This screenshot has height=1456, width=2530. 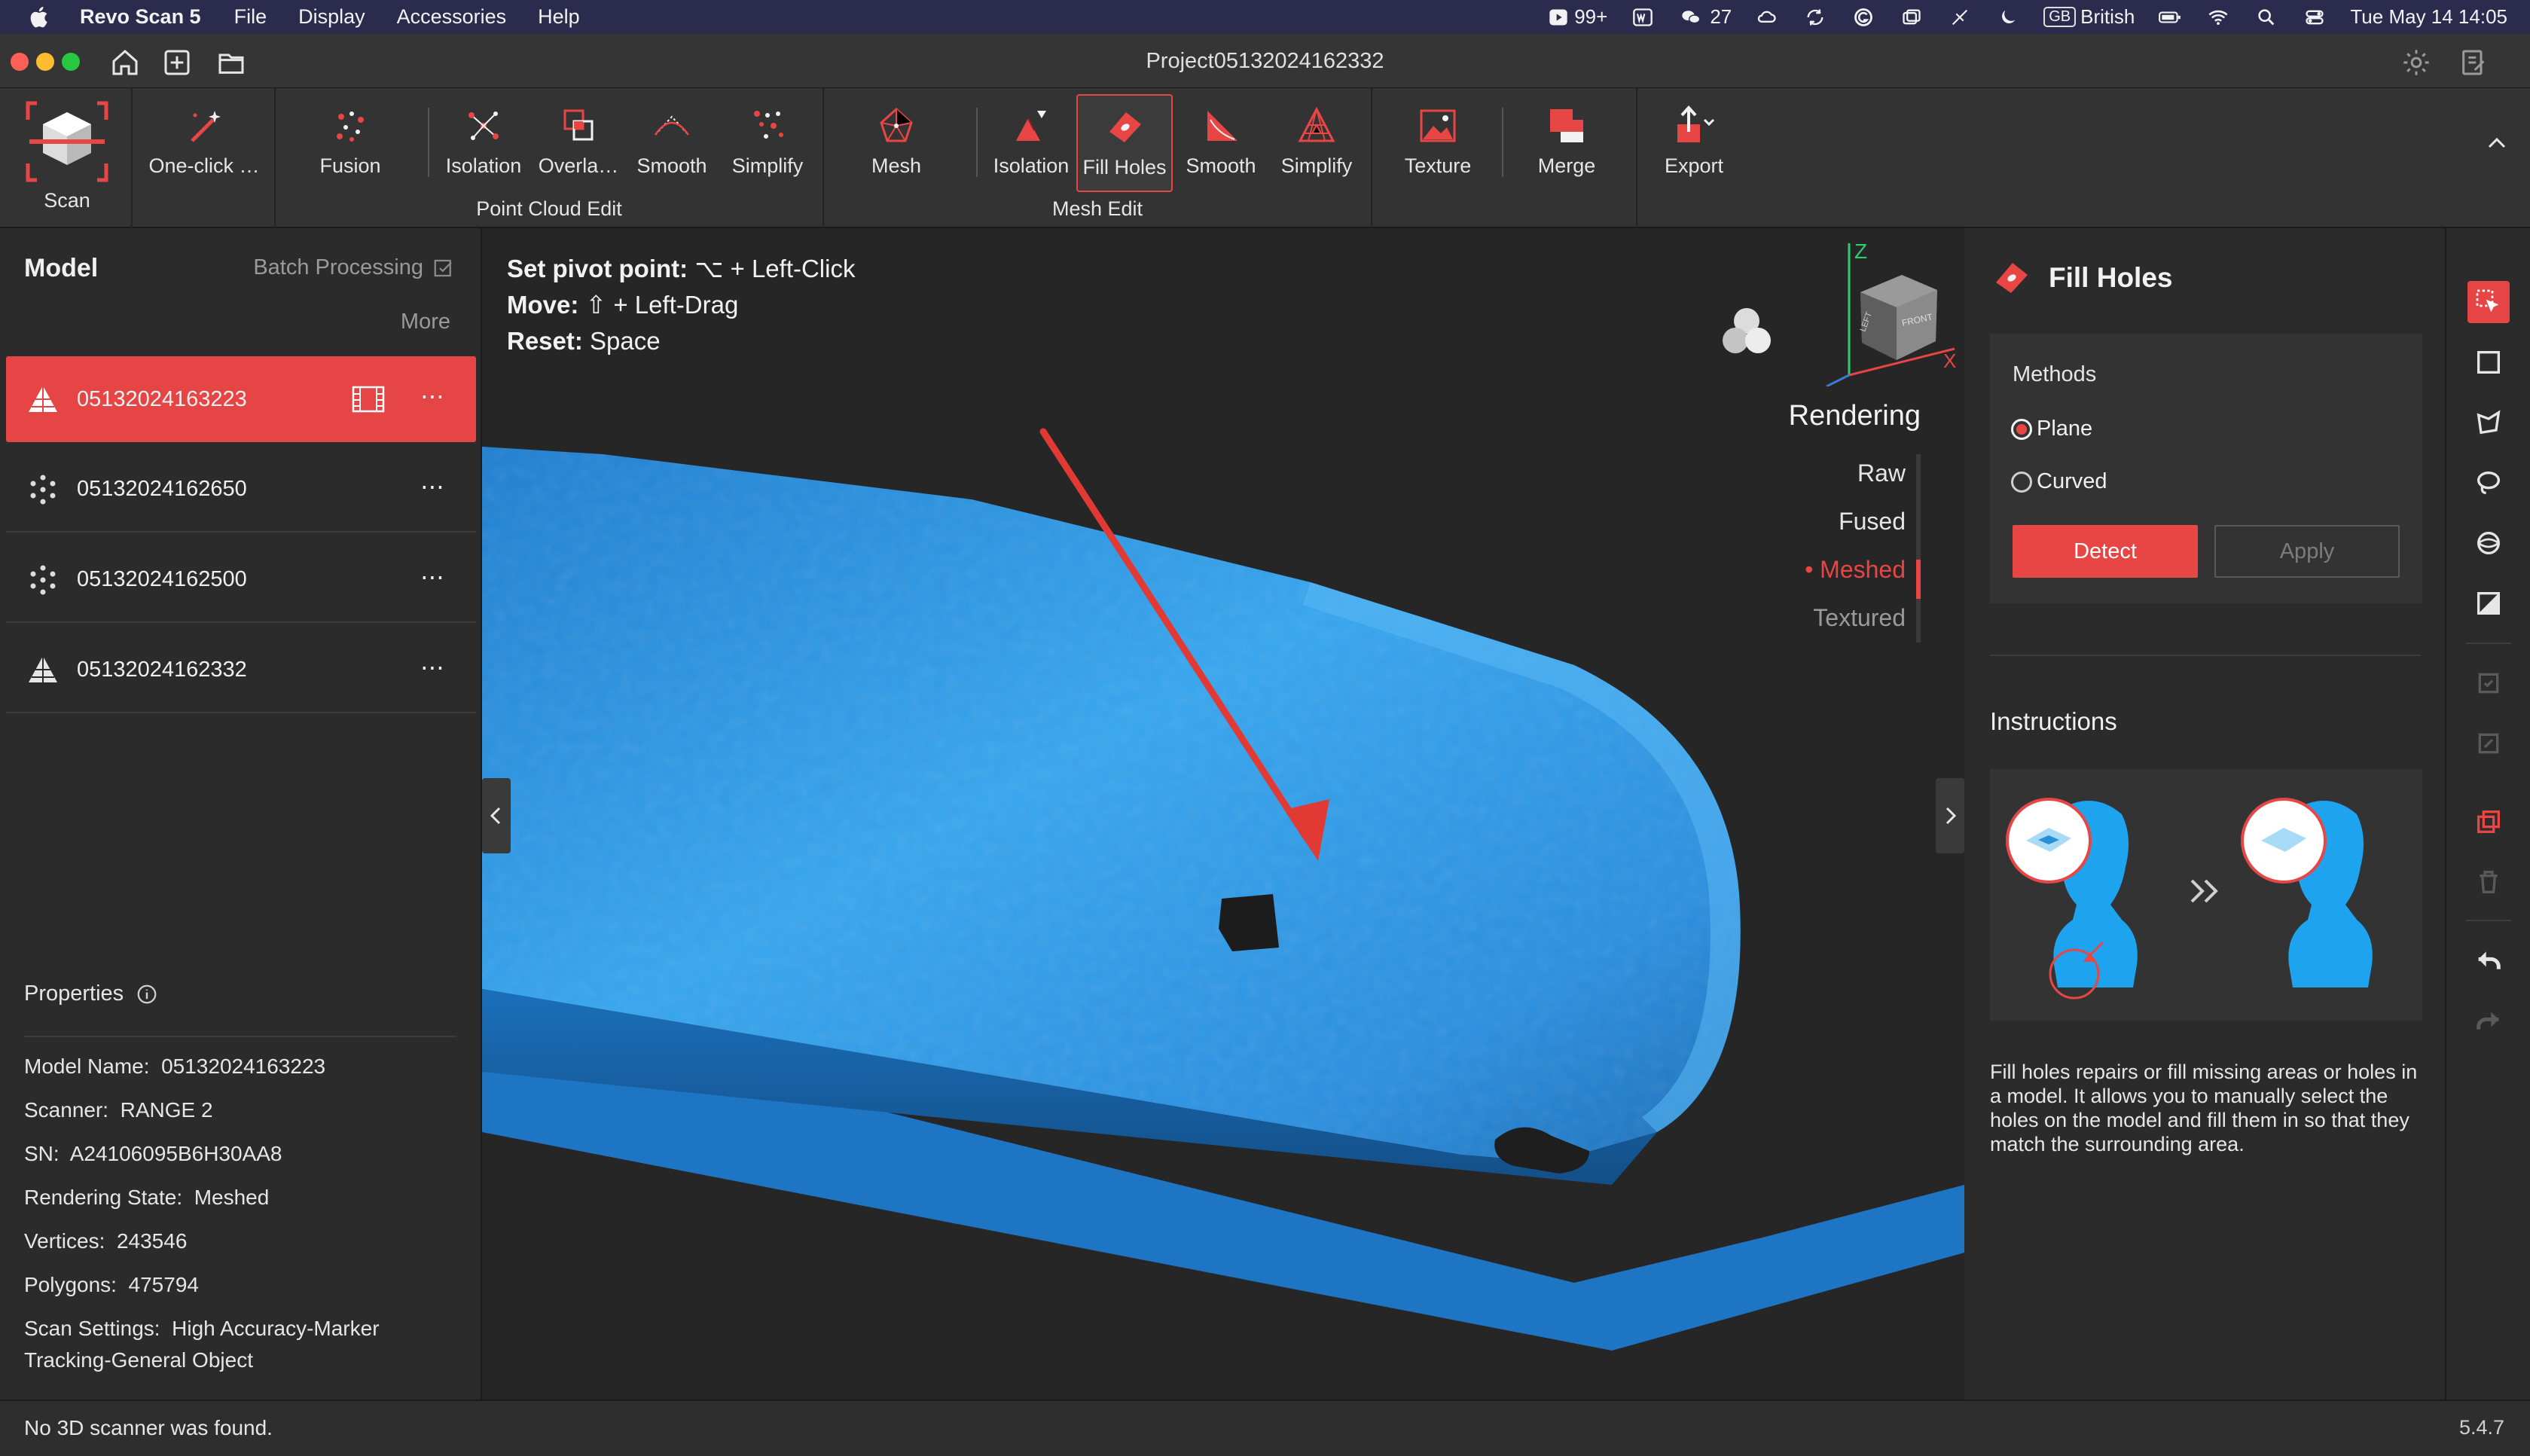 What do you see at coordinates (2489, 882) in the screenshot?
I see `delete-tool` at bounding box center [2489, 882].